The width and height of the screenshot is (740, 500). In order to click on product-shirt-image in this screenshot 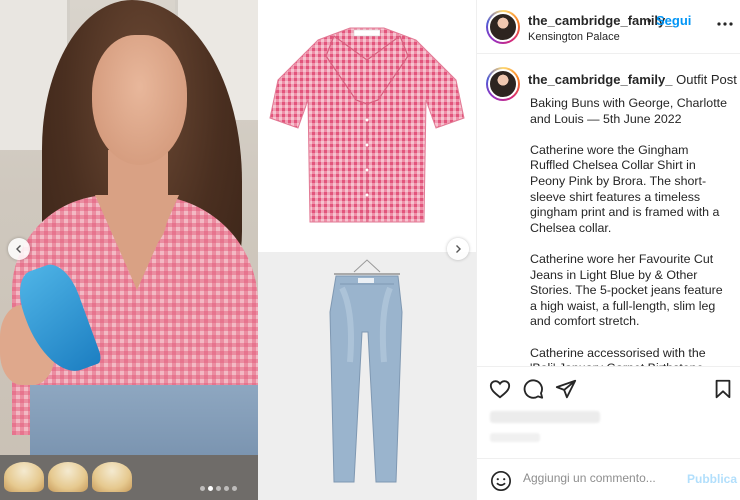, I will do `click(367, 124)`.